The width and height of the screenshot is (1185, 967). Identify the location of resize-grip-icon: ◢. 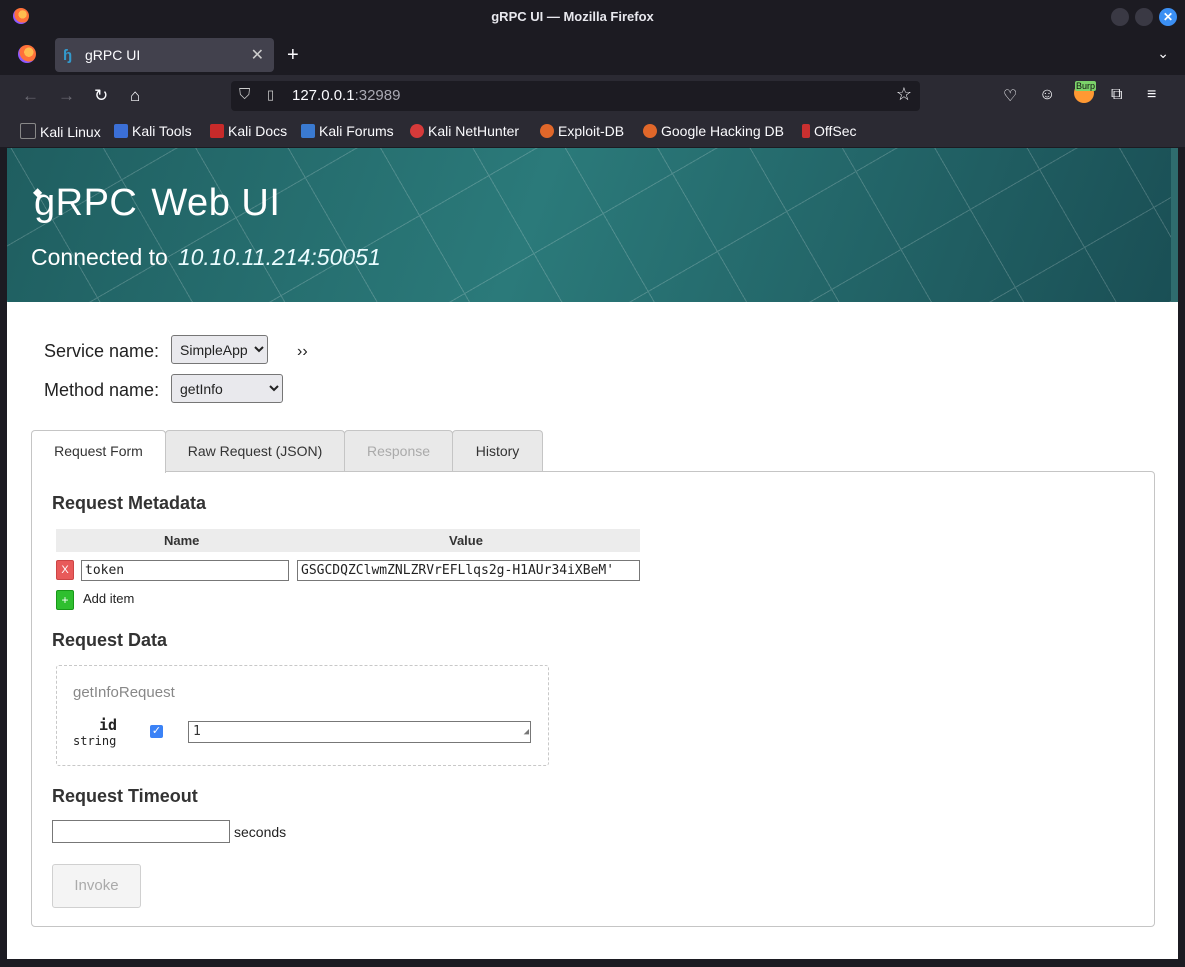
(526, 732).